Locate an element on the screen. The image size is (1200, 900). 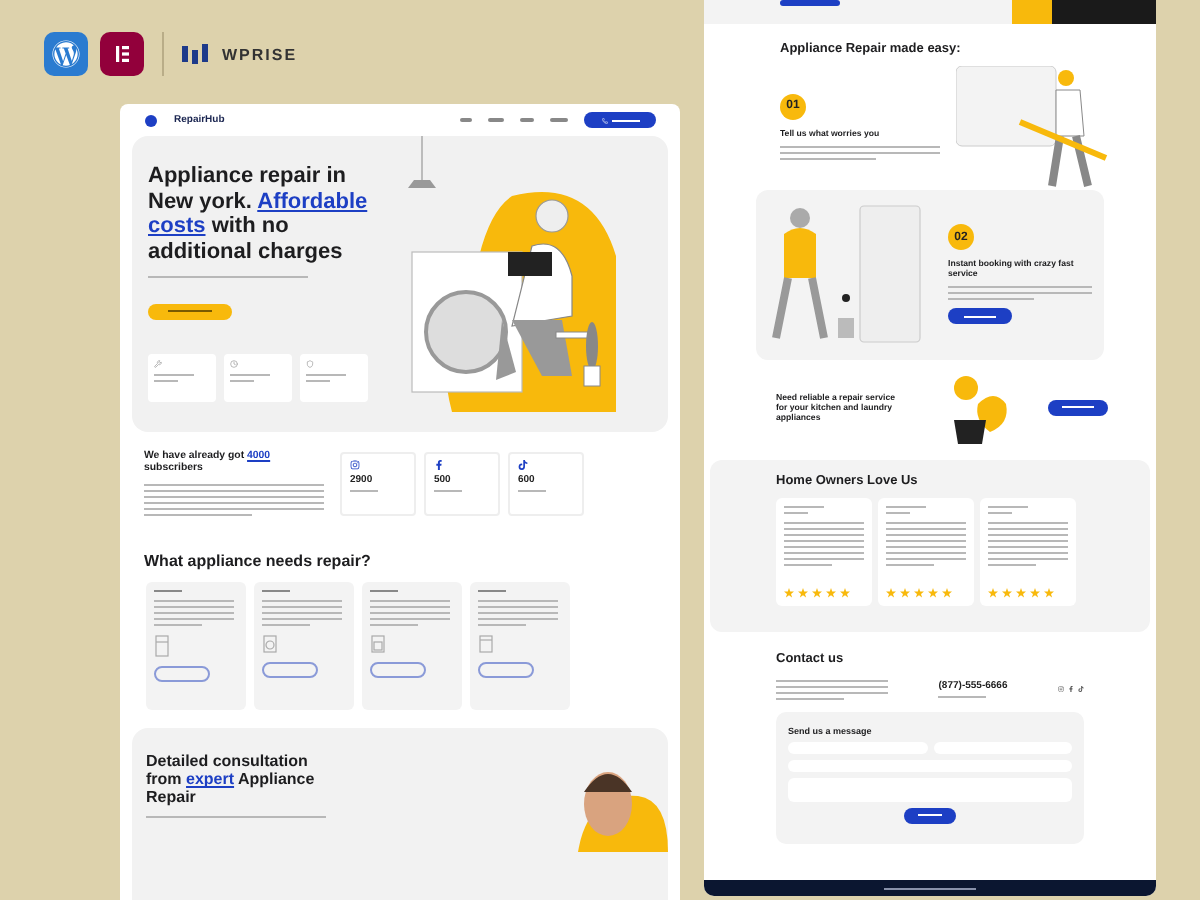
fridge-icon is located at coordinates (162, 646).